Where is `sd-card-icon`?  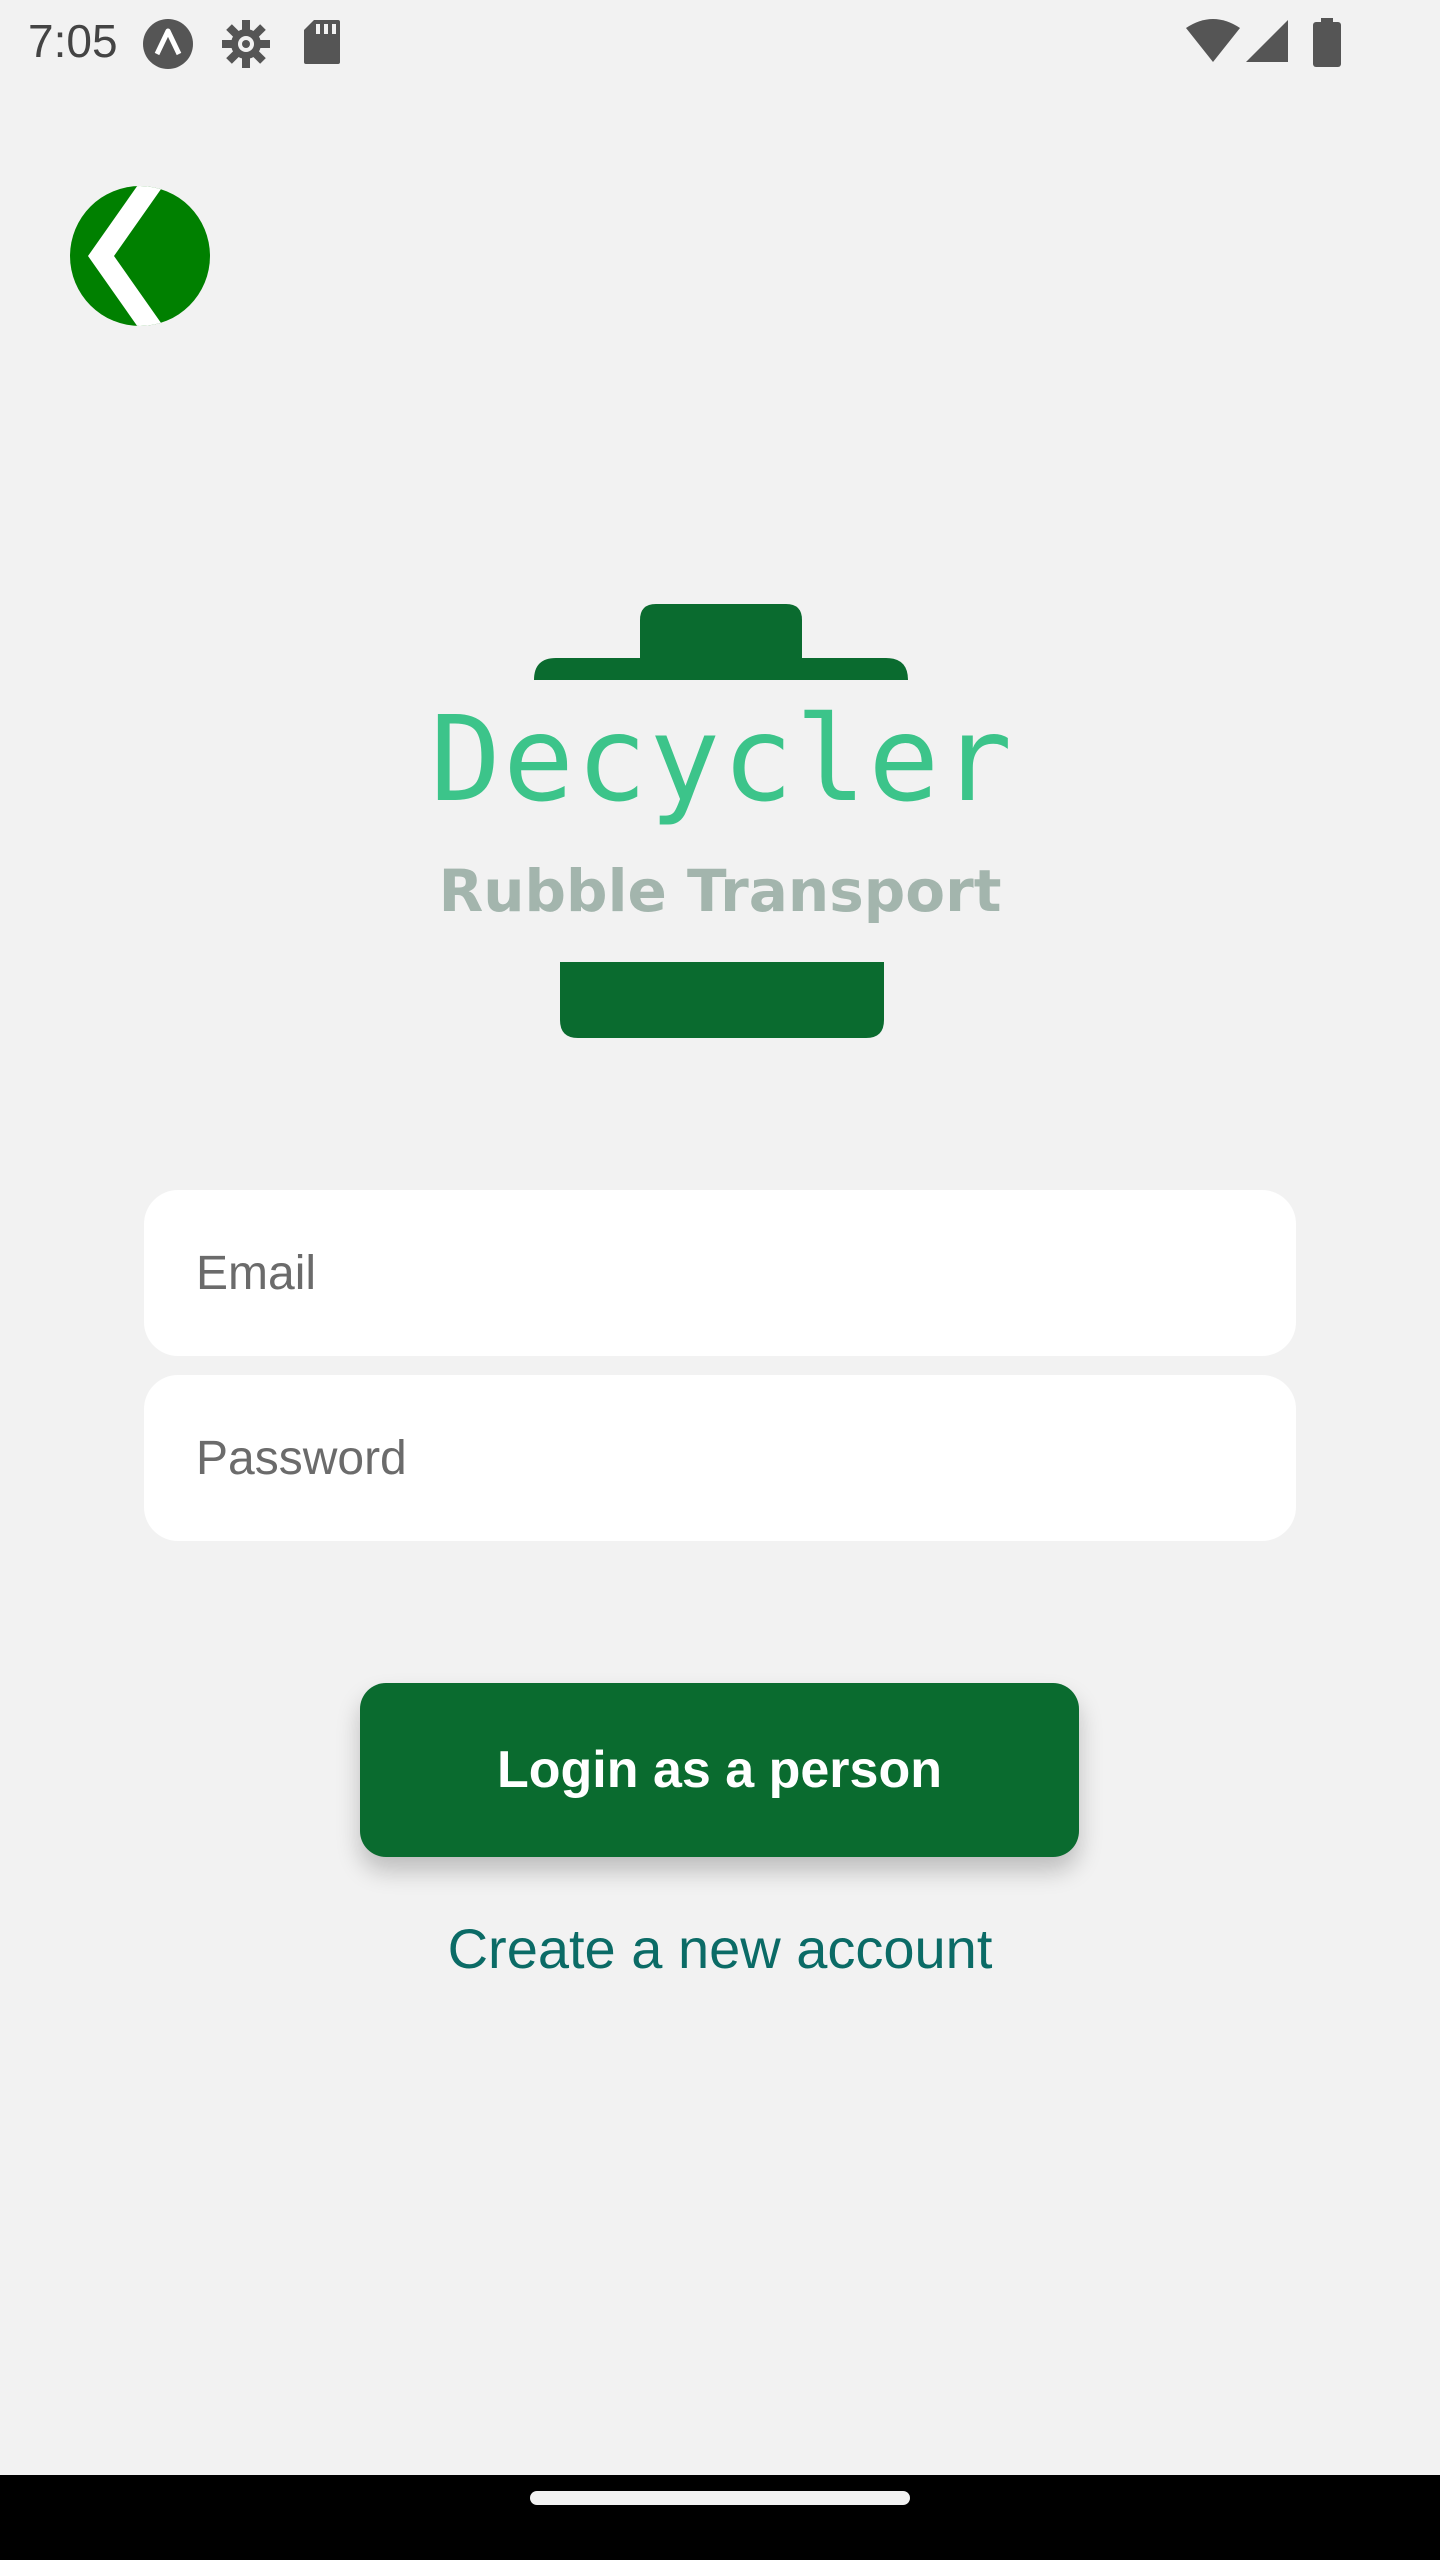 sd-card-icon is located at coordinates (322, 42).